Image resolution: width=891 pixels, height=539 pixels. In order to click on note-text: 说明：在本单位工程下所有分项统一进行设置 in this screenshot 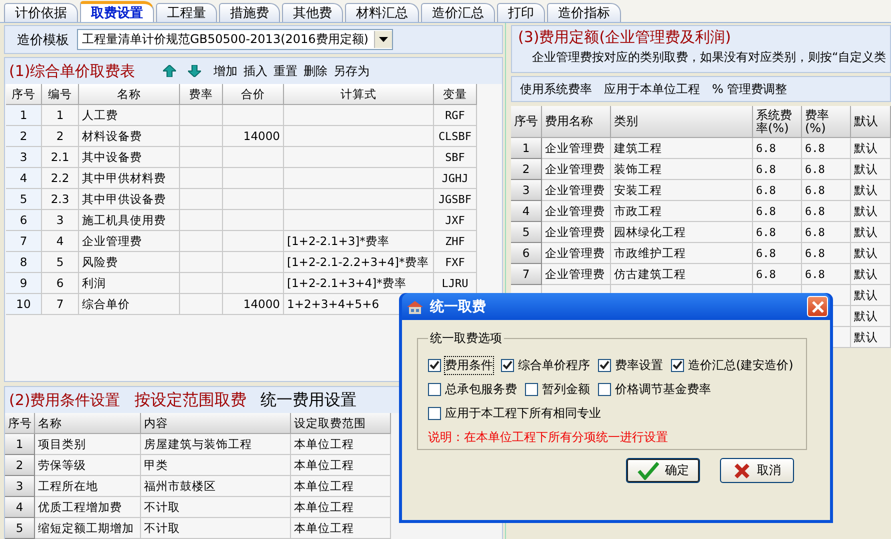, I will do `click(548, 437)`.